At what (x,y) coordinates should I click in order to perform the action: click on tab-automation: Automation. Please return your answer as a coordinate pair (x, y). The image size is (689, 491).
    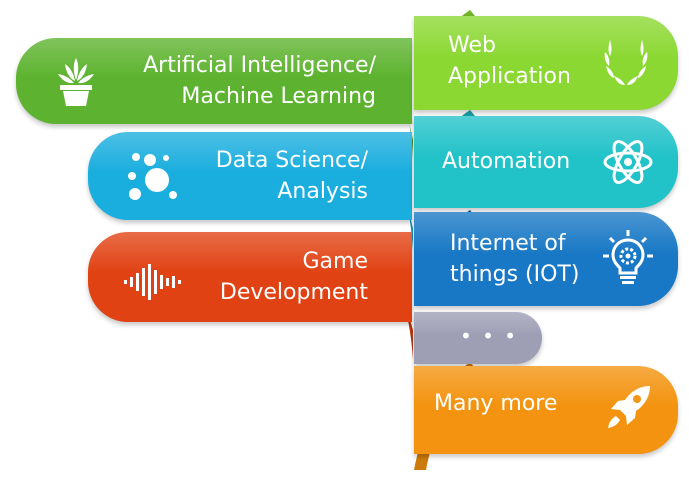
    Looking at the image, I should click on (546, 162).